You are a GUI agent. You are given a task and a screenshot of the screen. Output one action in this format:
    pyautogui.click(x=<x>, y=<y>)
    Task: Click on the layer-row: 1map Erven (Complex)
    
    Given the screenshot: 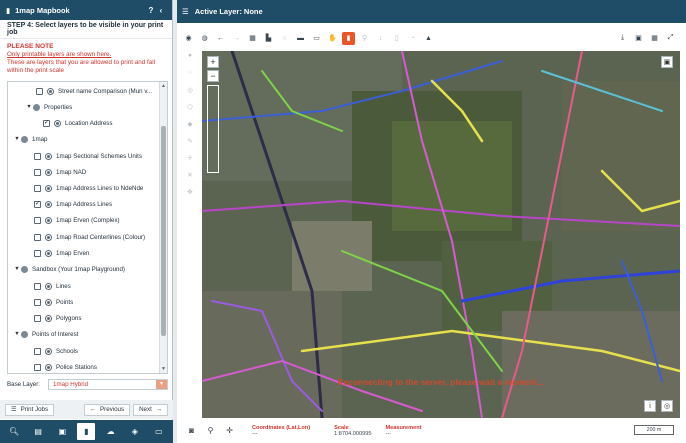 What is the action you would take?
    pyautogui.click(x=77, y=220)
    